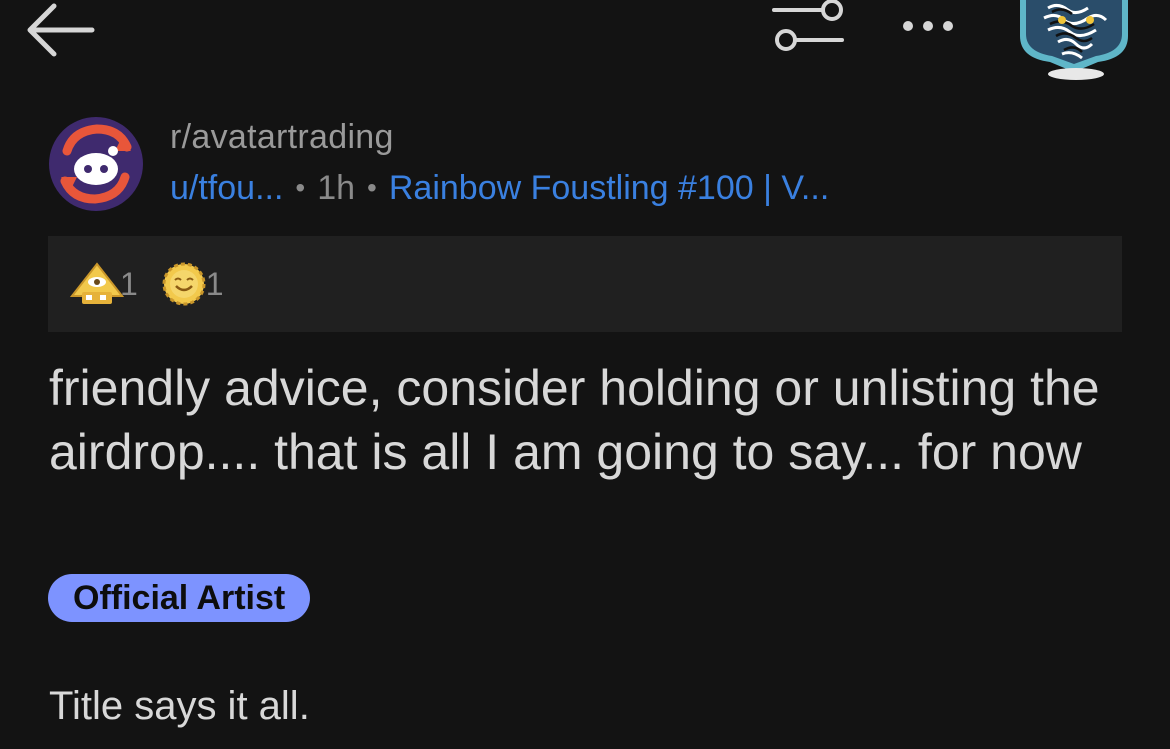  Describe the element at coordinates (282, 137) in the screenshot. I see `subreddit-name: r/avatartrading` at that location.